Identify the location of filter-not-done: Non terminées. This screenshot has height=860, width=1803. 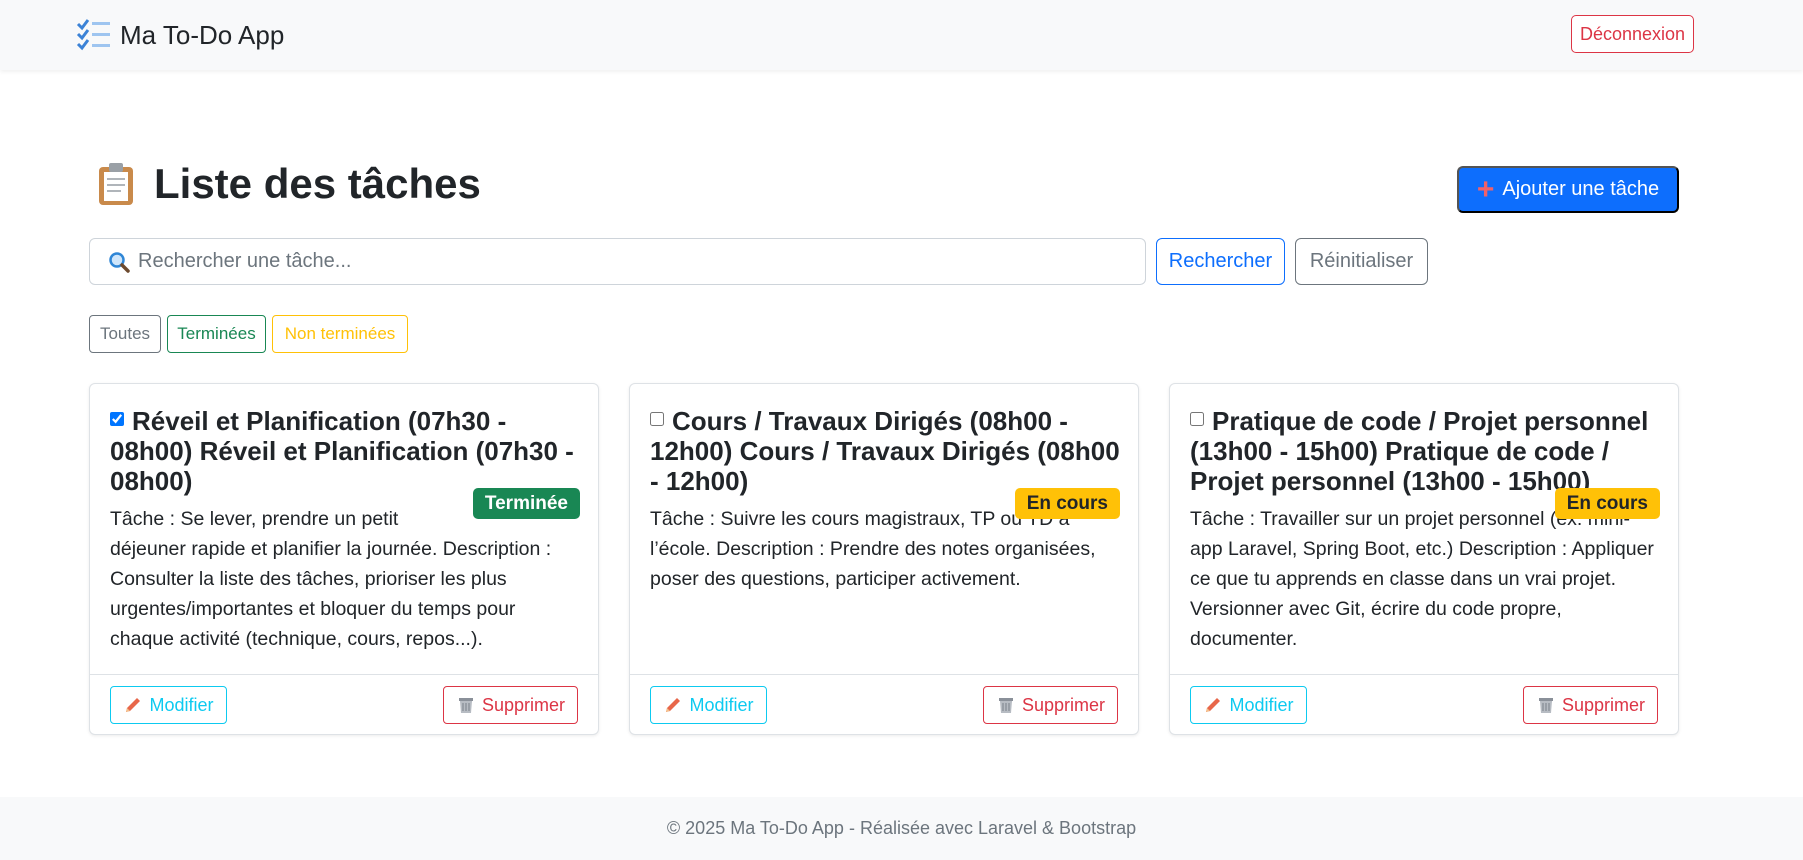
(340, 334).